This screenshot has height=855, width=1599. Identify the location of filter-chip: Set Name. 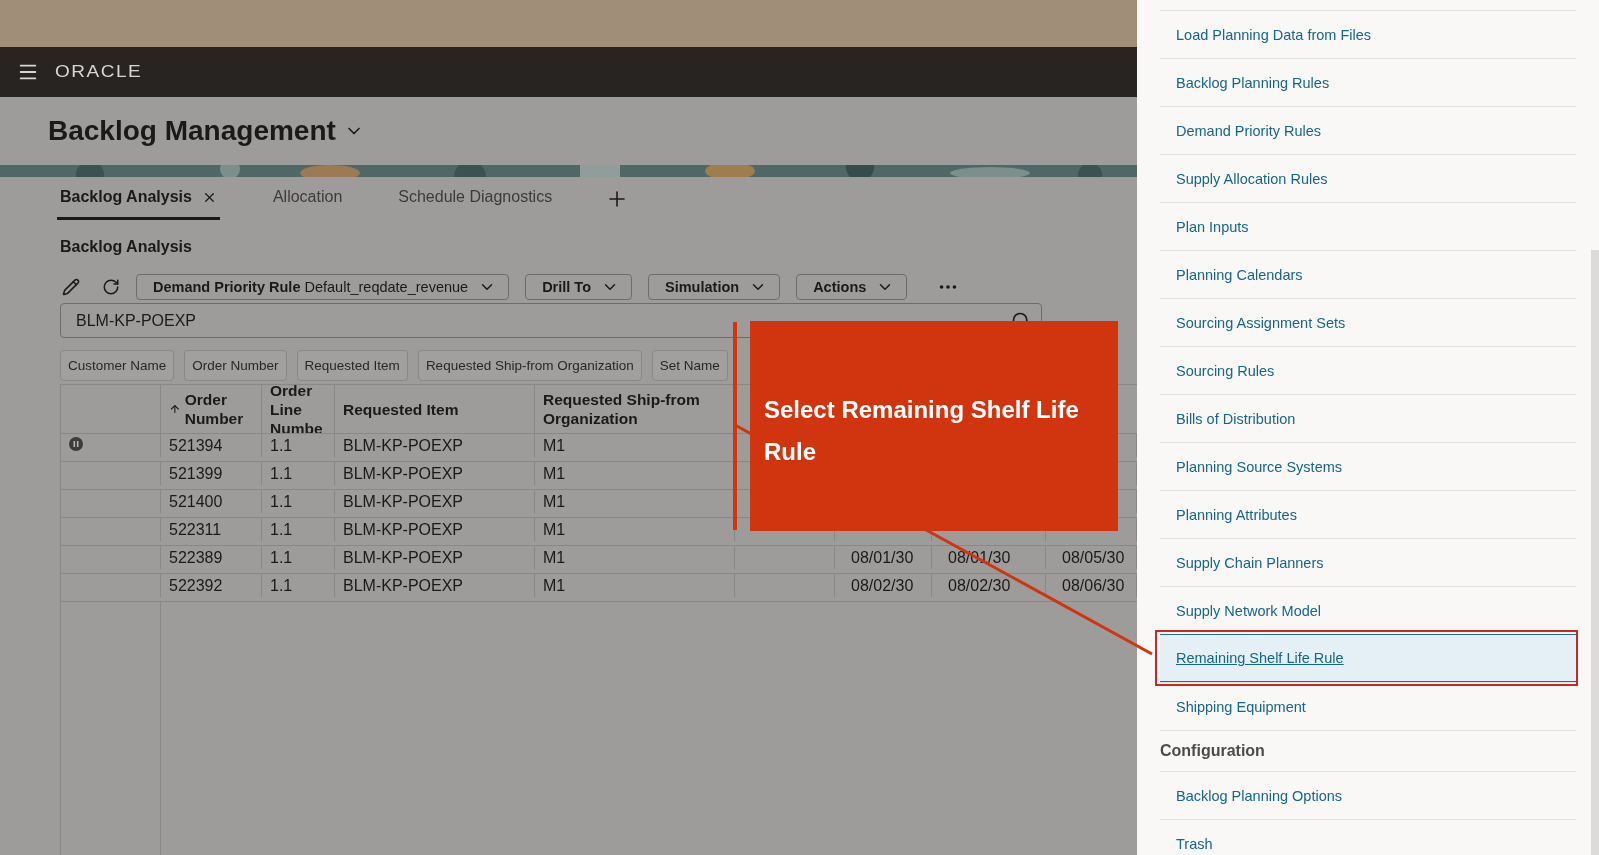
(689, 365).